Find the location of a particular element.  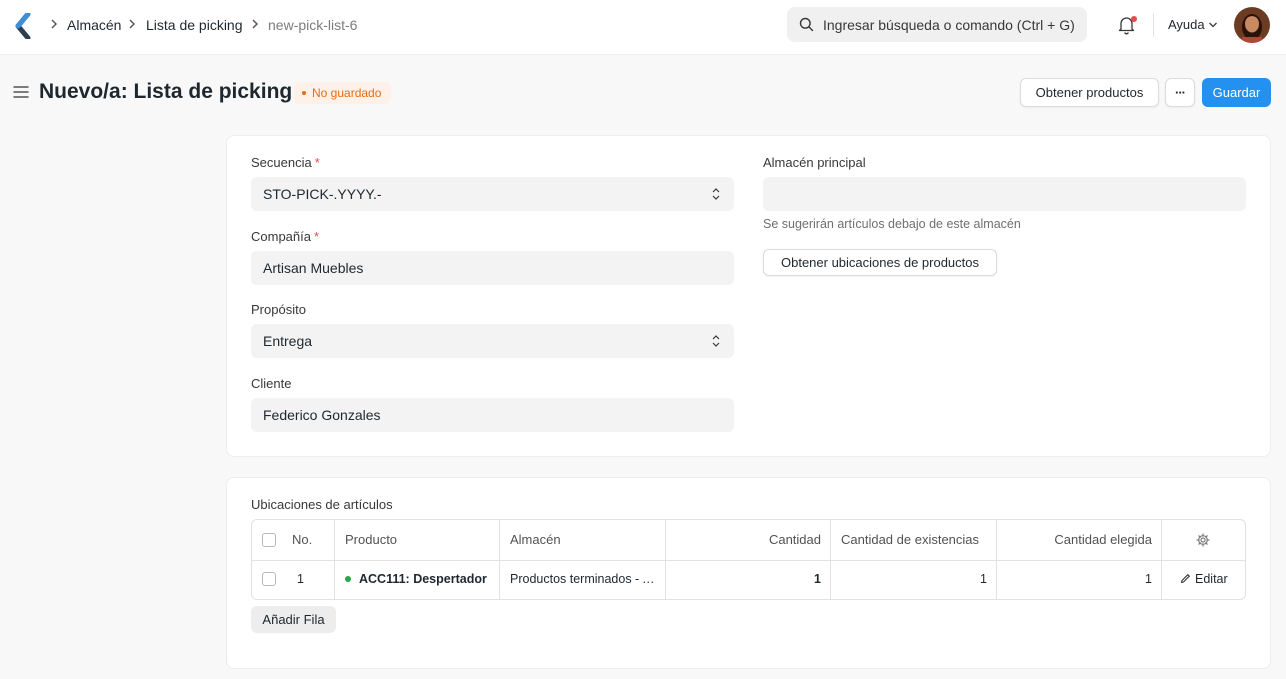

search-bar is located at coordinates (937, 24).